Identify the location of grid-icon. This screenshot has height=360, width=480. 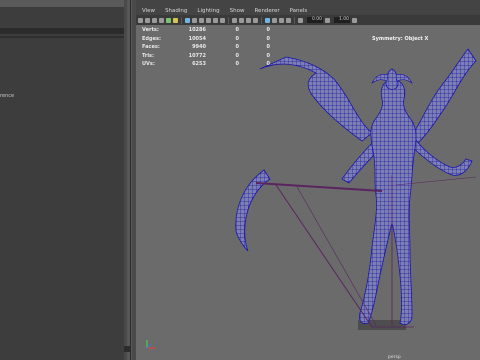
(168, 20).